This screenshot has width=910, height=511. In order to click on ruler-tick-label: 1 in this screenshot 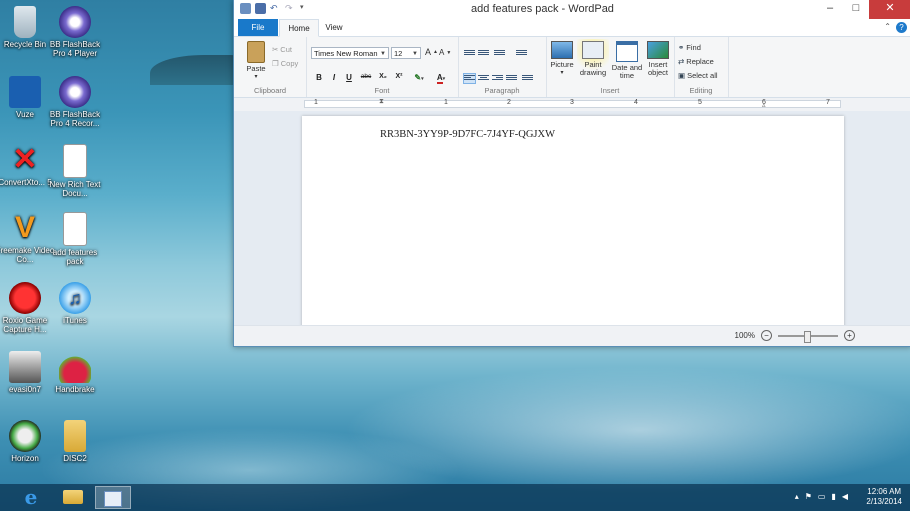, I will do `click(446, 102)`.